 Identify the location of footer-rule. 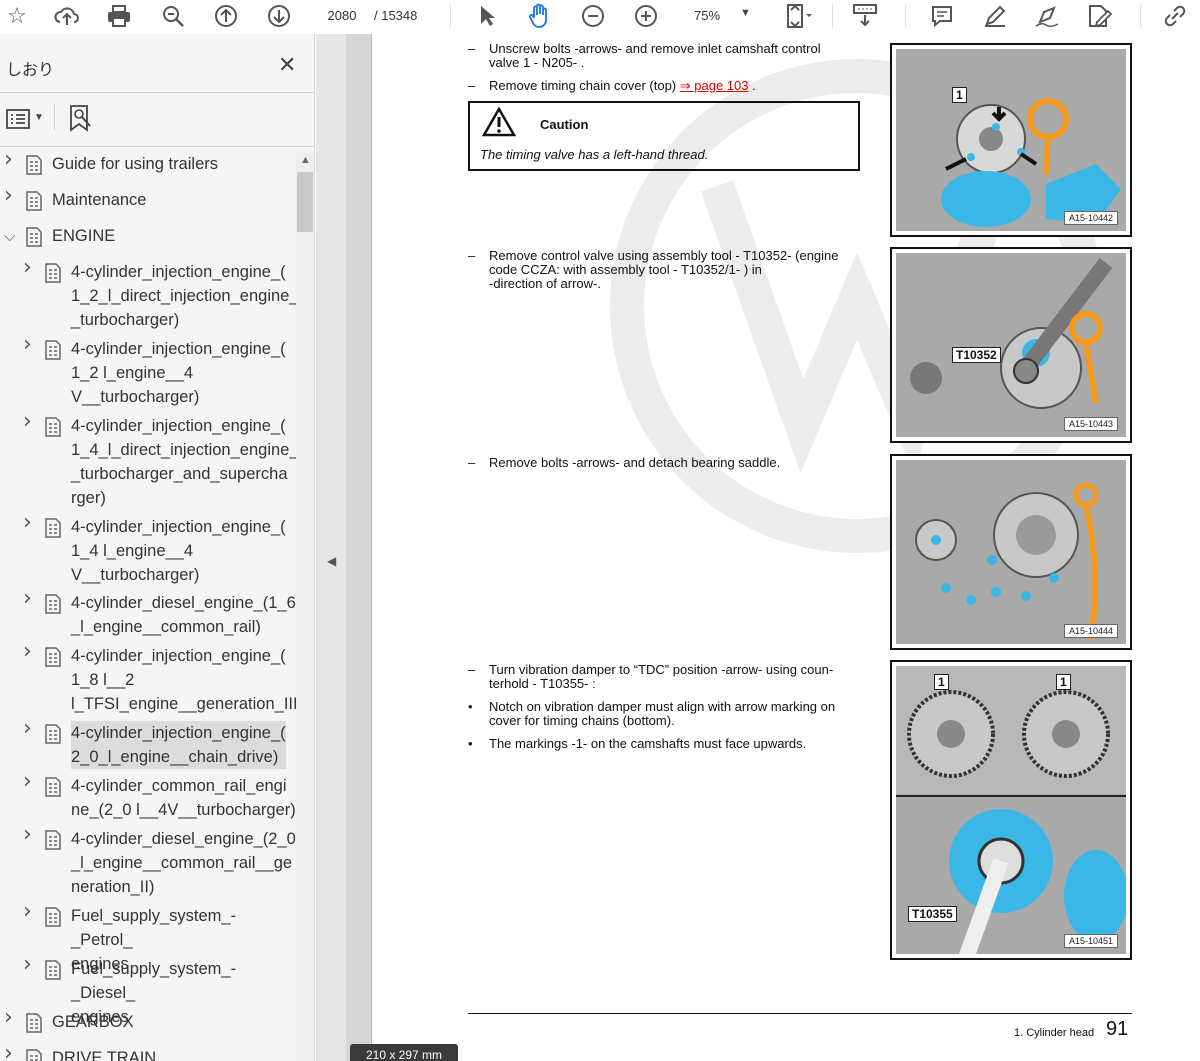
(800, 1013).